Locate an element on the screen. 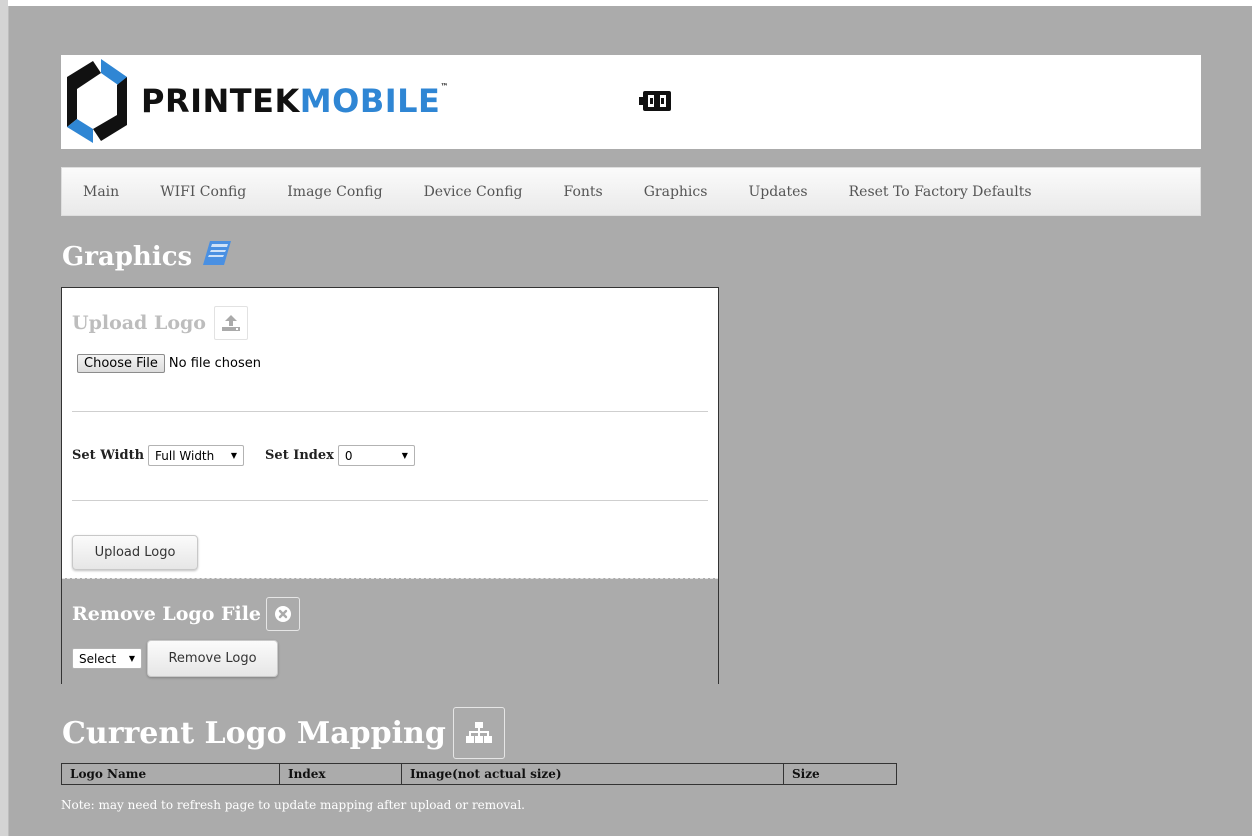 The width and height of the screenshot is (1252, 836). header-banner: PRINTEKMOBILE™ is located at coordinates (631, 102).